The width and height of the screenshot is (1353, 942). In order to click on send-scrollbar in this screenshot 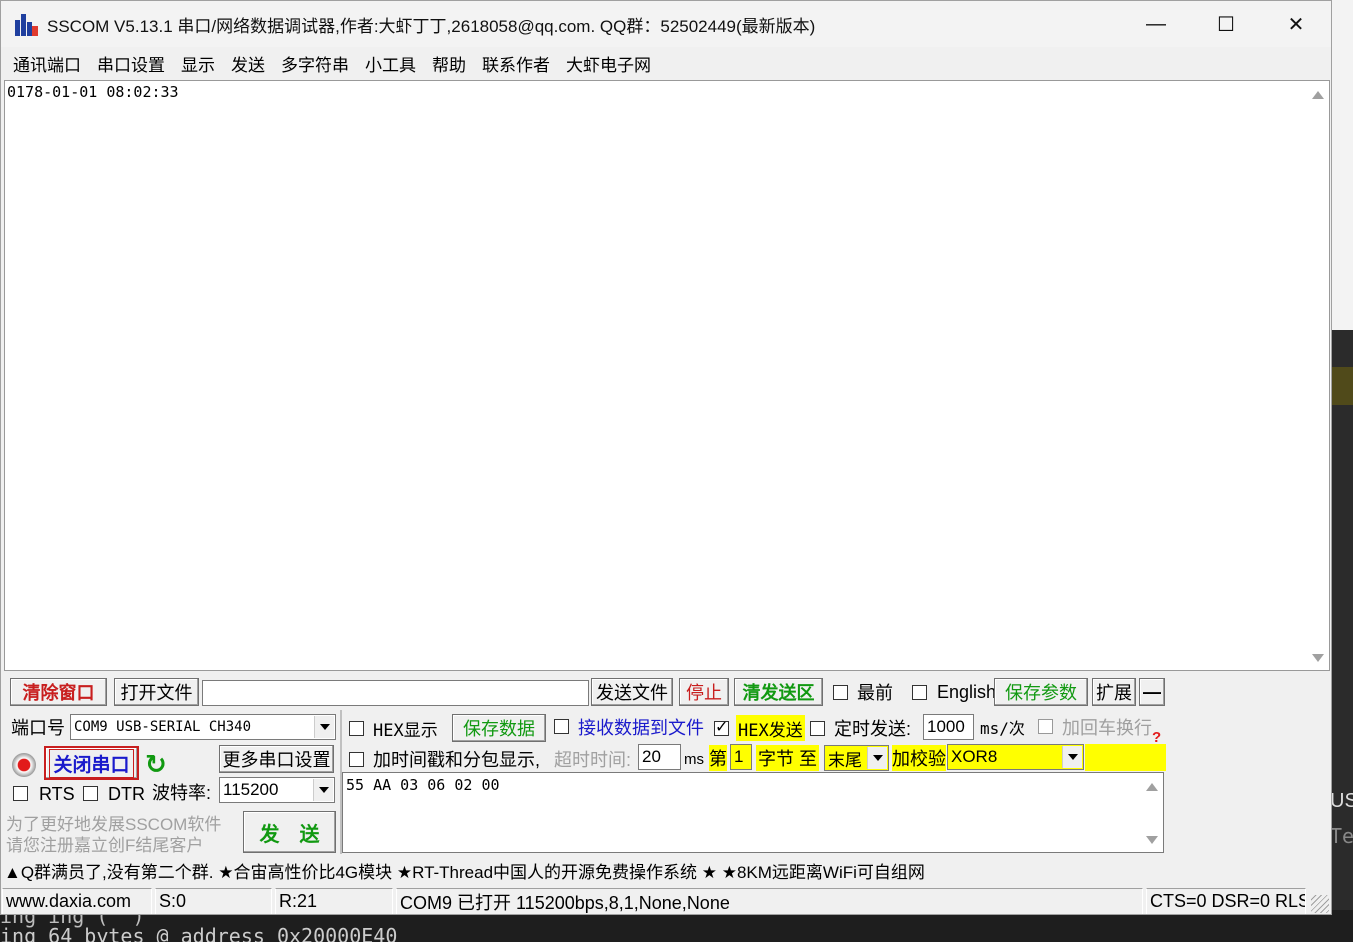, I will do `click(1152, 812)`.